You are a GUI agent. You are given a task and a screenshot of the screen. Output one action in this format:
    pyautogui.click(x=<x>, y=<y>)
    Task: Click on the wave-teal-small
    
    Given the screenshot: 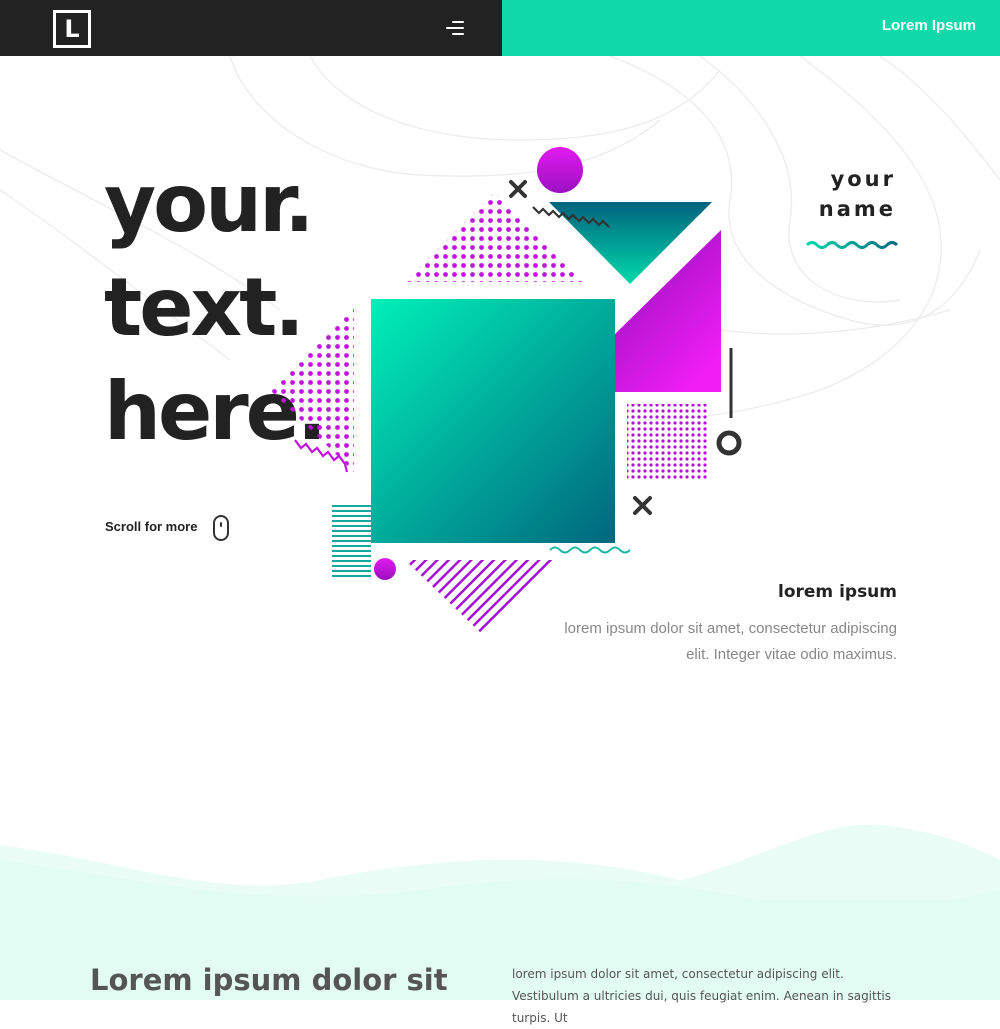 What is the action you would take?
    pyautogui.click(x=590, y=550)
    